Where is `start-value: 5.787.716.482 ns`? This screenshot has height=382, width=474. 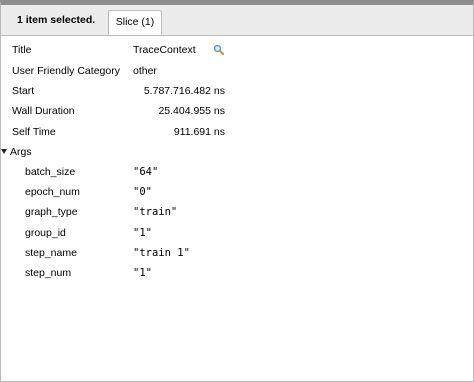 start-value: 5.787.716.482 ns is located at coordinates (184, 91).